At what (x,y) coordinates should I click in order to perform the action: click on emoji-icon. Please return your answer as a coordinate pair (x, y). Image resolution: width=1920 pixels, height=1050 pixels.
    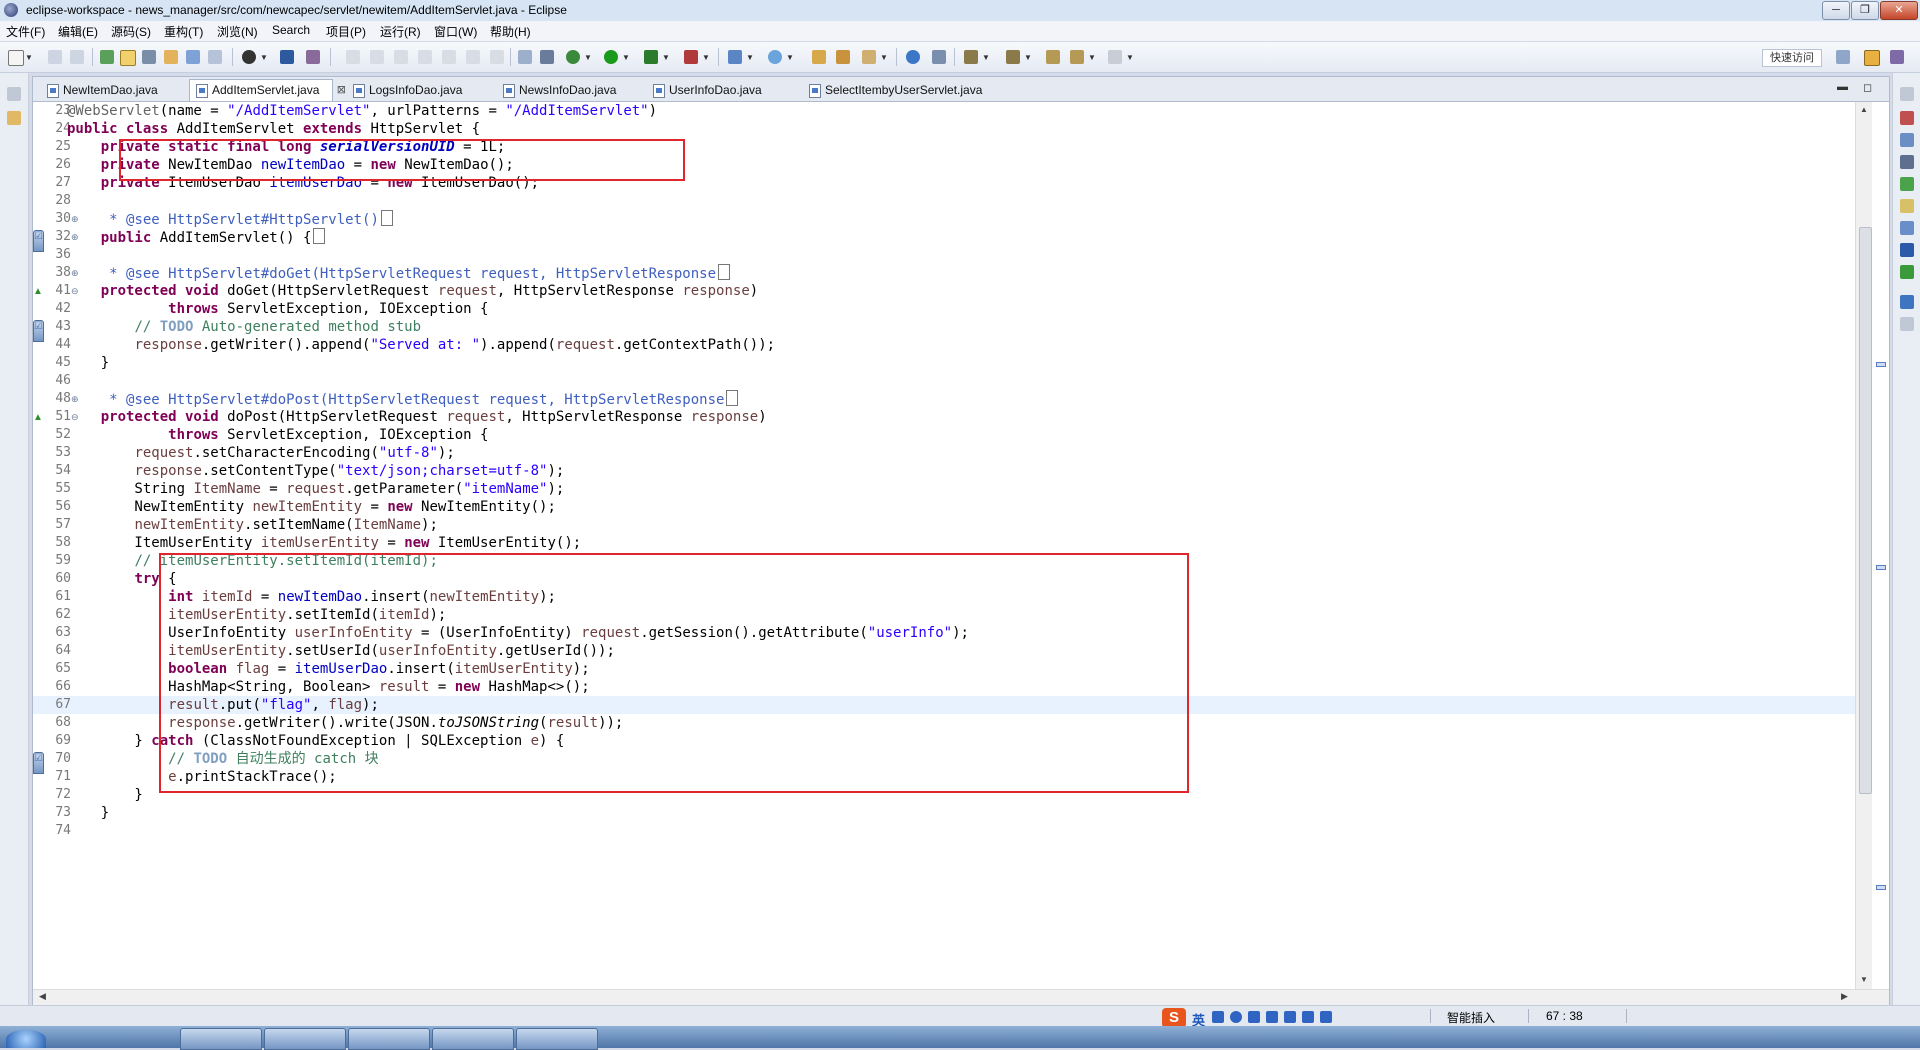
    Looking at the image, I should click on (1236, 1017).